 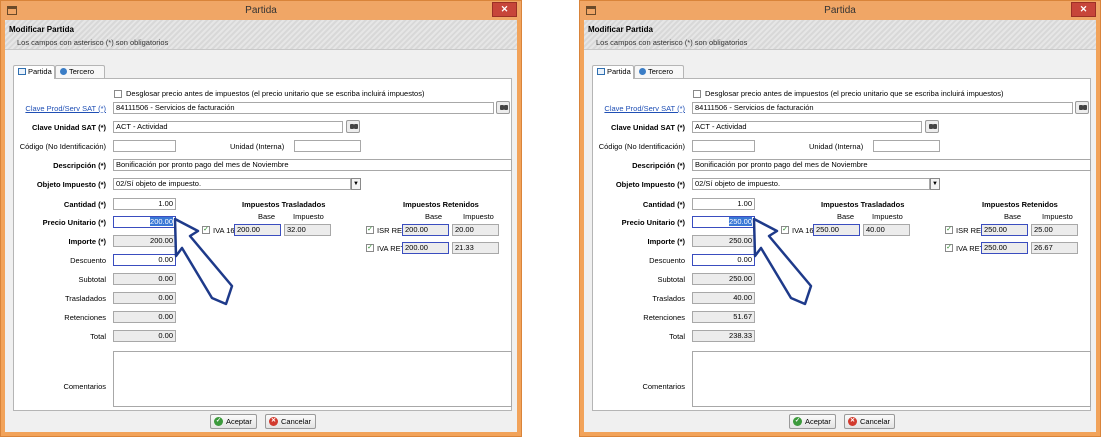 What do you see at coordinates (425, 230) in the screenshot?
I see `isr-ret-base-field: 200.00` at bounding box center [425, 230].